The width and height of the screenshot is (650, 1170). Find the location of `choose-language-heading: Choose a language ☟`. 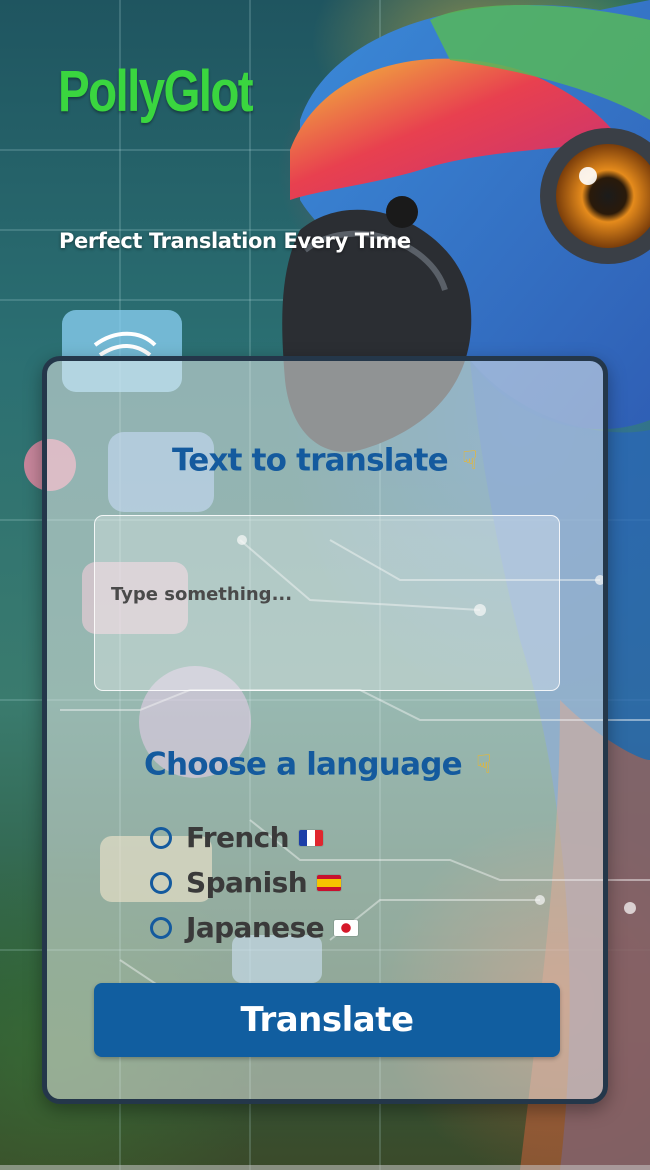

choose-language-heading: Choose a language ☟ is located at coordinates (318, 764).